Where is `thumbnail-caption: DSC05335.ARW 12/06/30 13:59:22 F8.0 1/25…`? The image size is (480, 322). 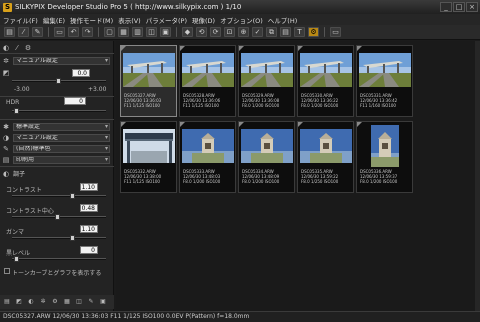 thumbnail-caption: DSC05335.ARW 12/06/30 13:59:22 F8.0 1/25… is located at coordinates (320, 176).